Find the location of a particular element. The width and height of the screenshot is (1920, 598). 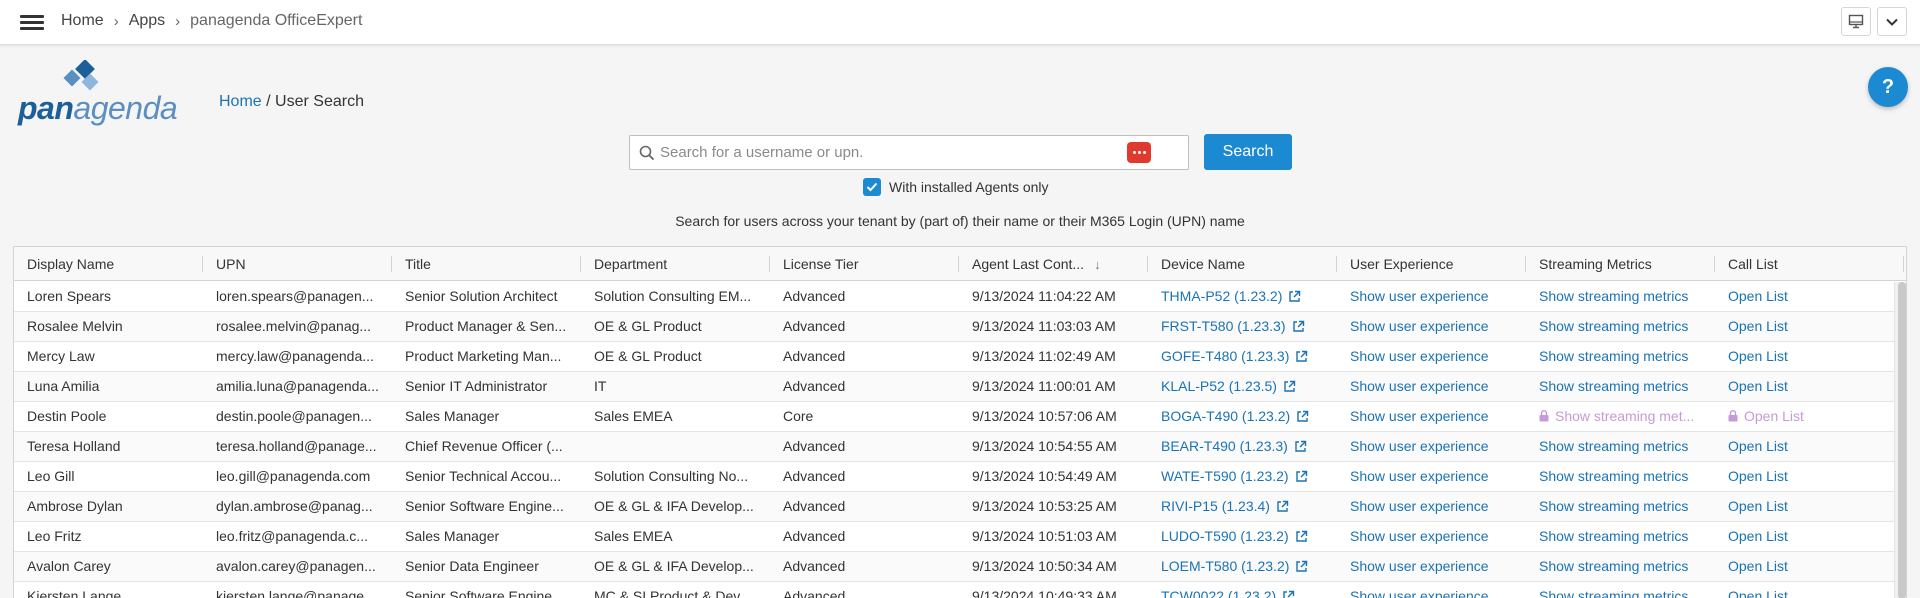

help-button: ? is located at coordinates (1888, 87).